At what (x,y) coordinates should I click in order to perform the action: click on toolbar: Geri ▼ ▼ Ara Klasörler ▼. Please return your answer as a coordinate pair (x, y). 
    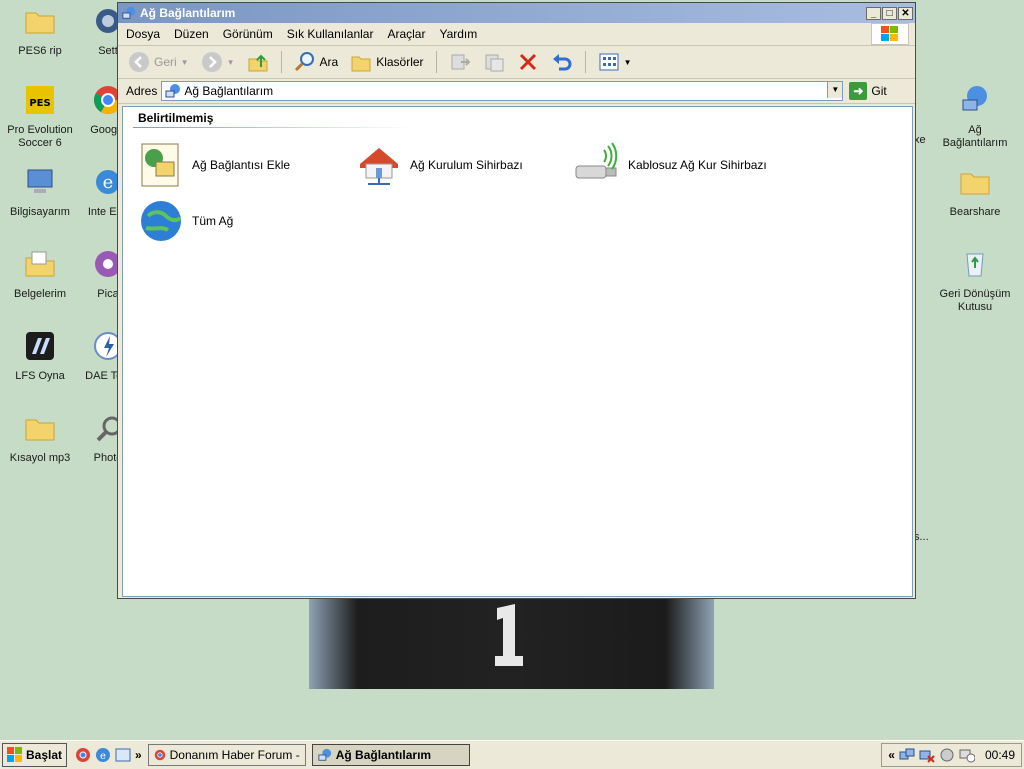
    Looking at the image, I should click on (516, 62).